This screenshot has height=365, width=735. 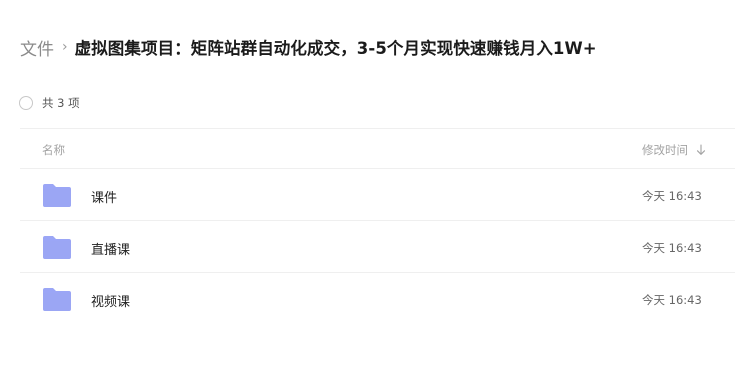 I want to click on table-row: 直播课 今天 16:43, so click(x=377, y=247).